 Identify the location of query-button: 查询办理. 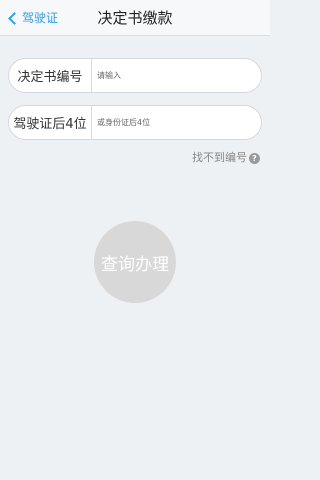
(135, 262).